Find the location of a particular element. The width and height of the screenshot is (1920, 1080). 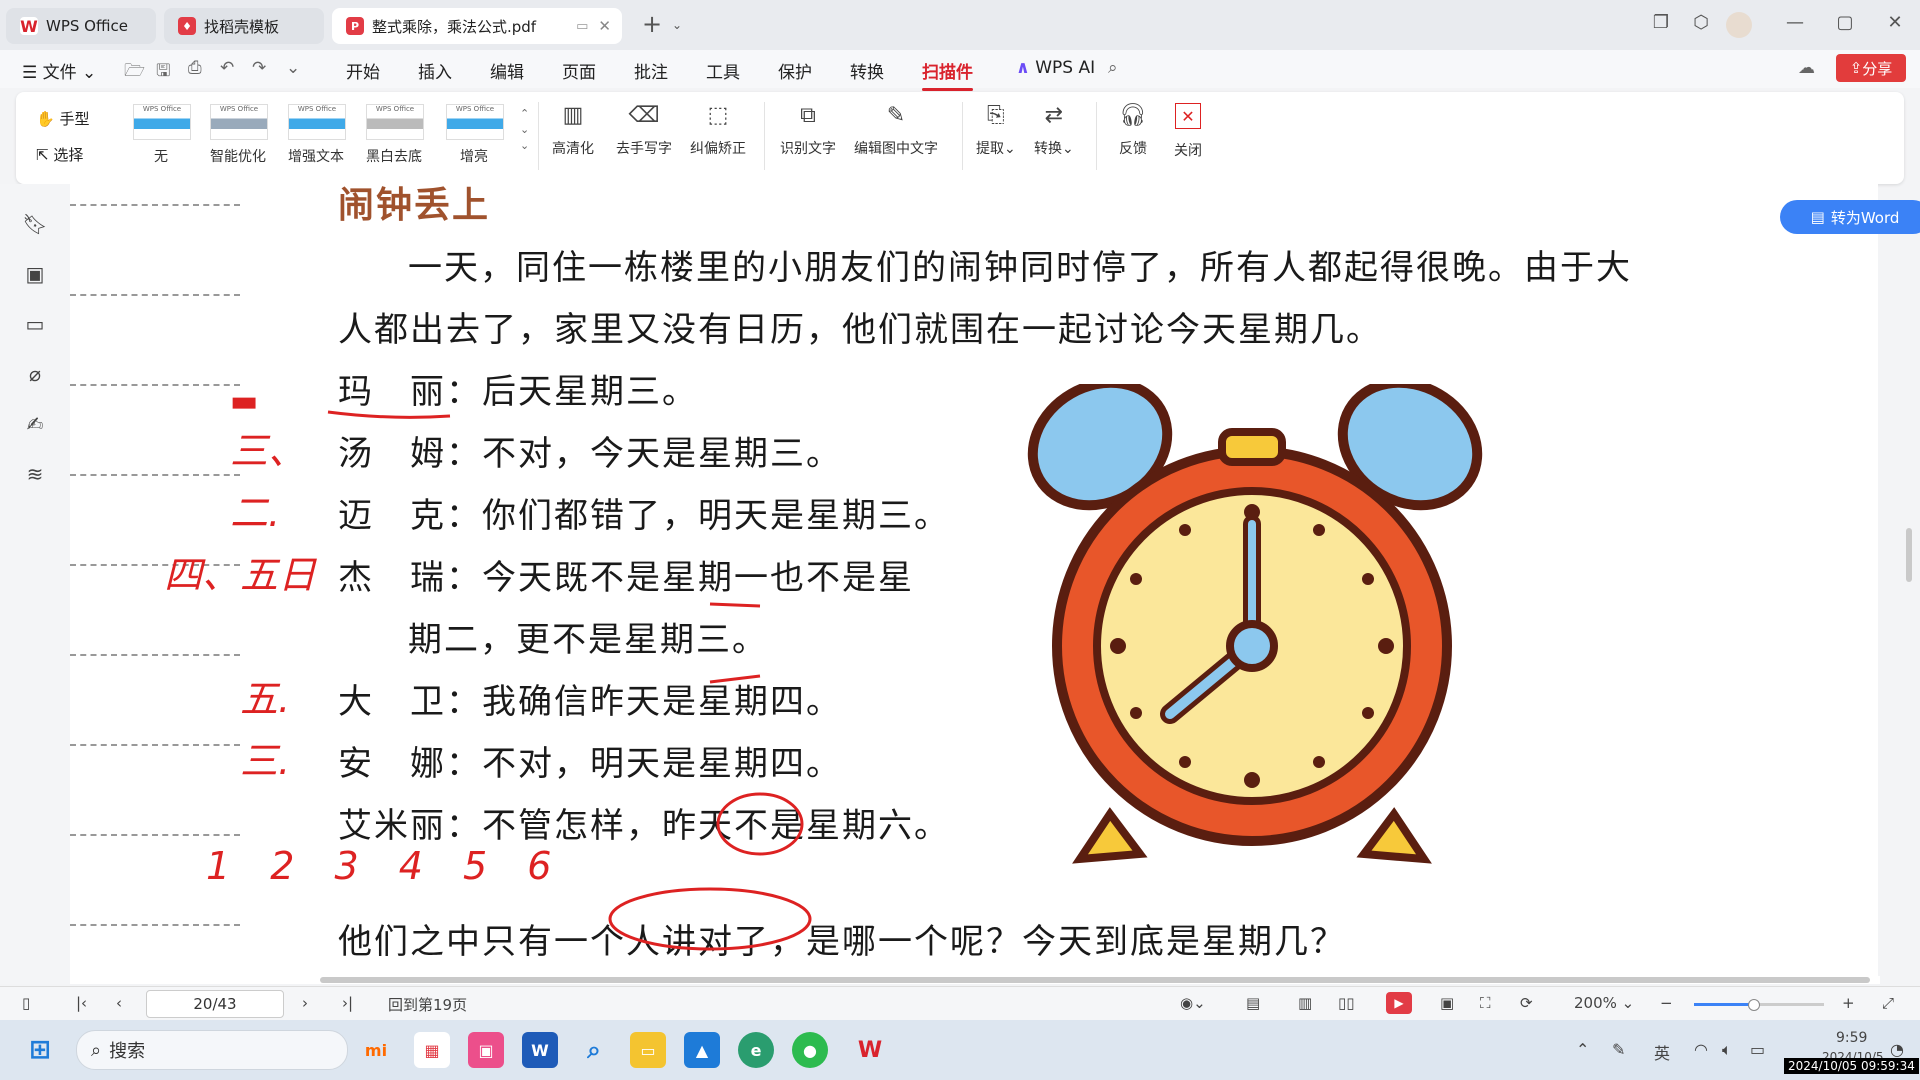

taskbar-search: ⌕ 搜索 is located at coordinates (212, 1050).